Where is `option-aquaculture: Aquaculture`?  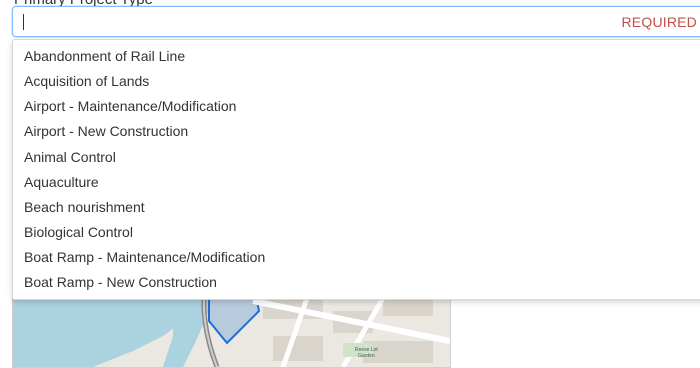
option-aquaculture: Aquaculture is located at coordinates (61, 182).